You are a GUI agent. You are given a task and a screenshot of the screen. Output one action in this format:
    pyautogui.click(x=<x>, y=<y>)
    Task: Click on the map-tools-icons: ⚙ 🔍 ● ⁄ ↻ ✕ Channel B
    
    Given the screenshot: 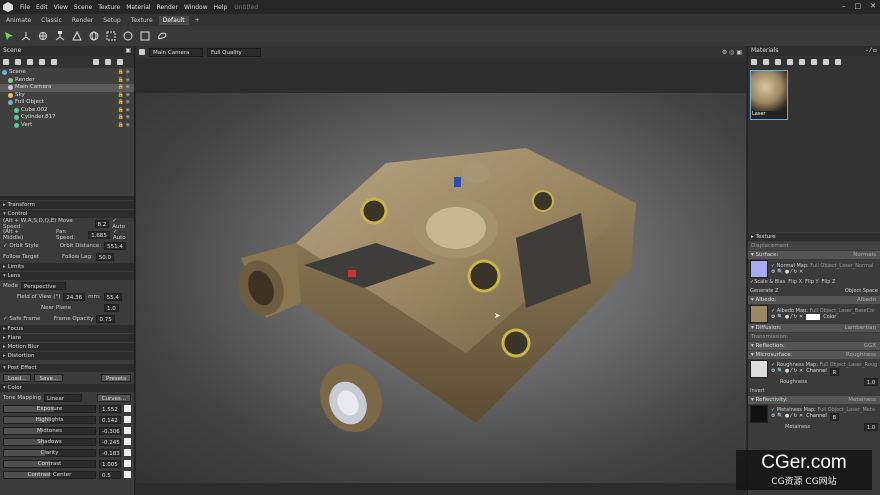 What is the action you would take?
    pyautogui.click(x=823, y=416)
    